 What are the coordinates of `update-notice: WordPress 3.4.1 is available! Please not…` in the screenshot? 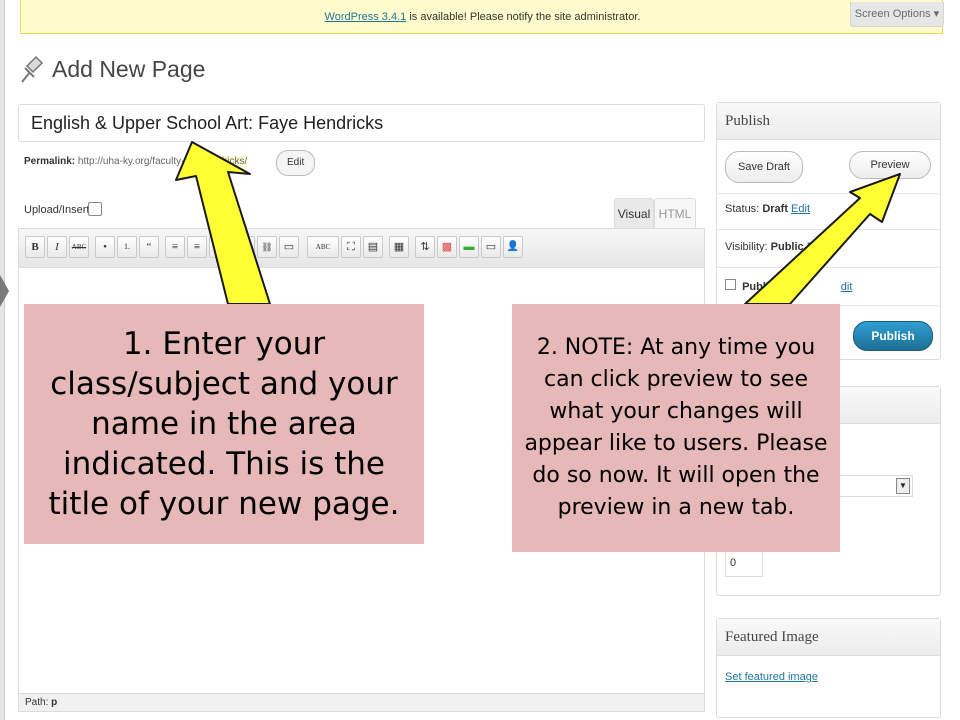 It's located at (481, 17).